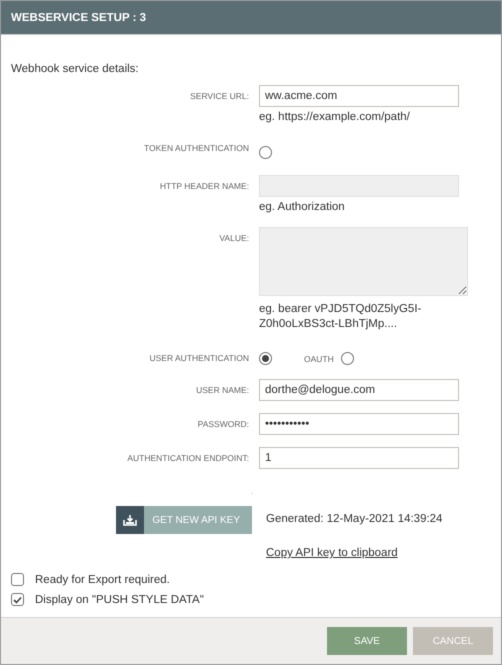  I want to click on field-label: USER NAME:, so click(222, 390).